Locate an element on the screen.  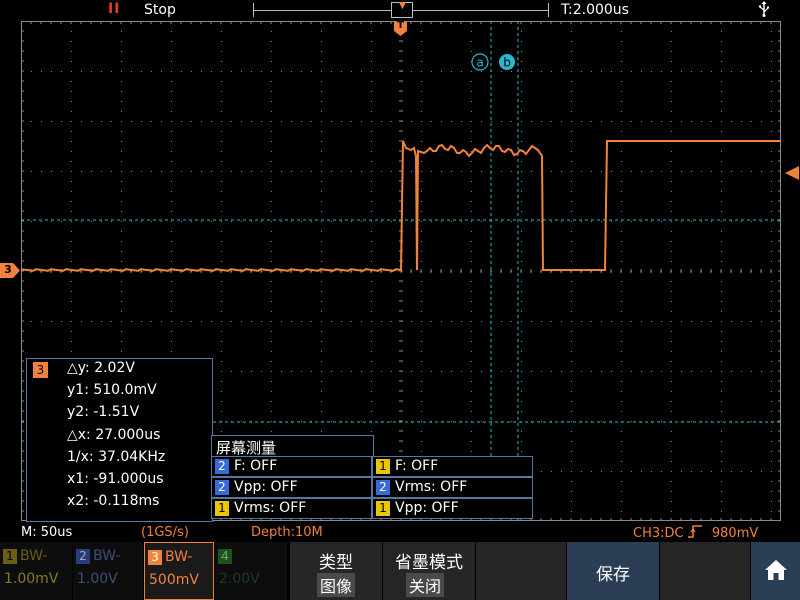
channel-2-bw-limit: BW- is located at coordinates (107, 556).